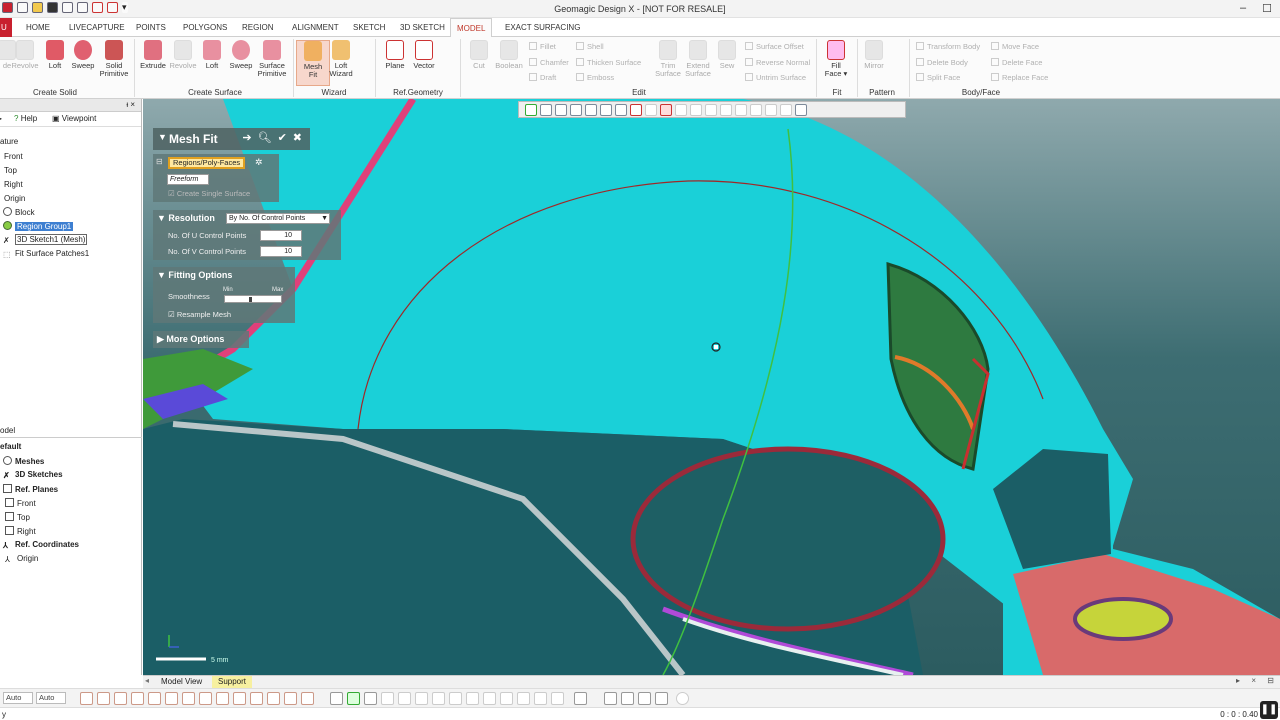 This screenshot has height=720, width=1280. I want to click on application-menu-button: U, so click(6, 27).